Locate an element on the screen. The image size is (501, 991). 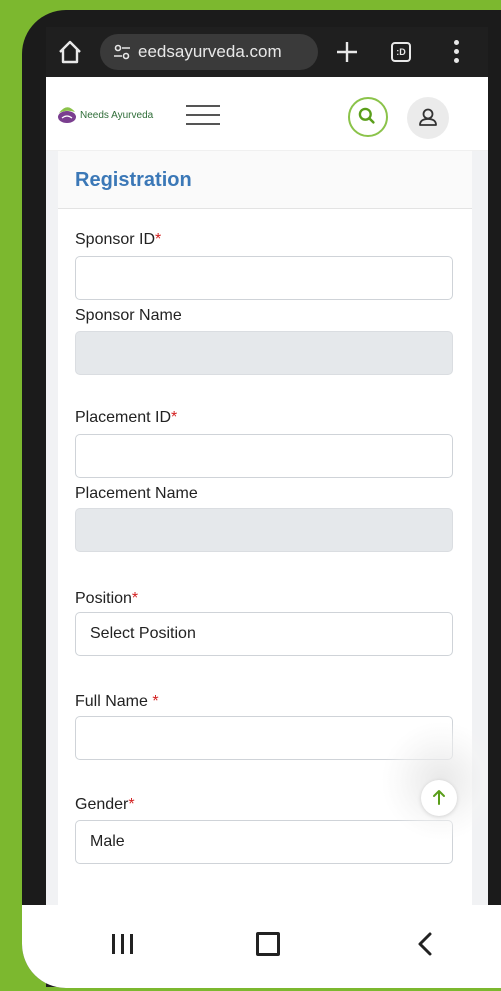
user-icon is located at coordinates (428, 117).